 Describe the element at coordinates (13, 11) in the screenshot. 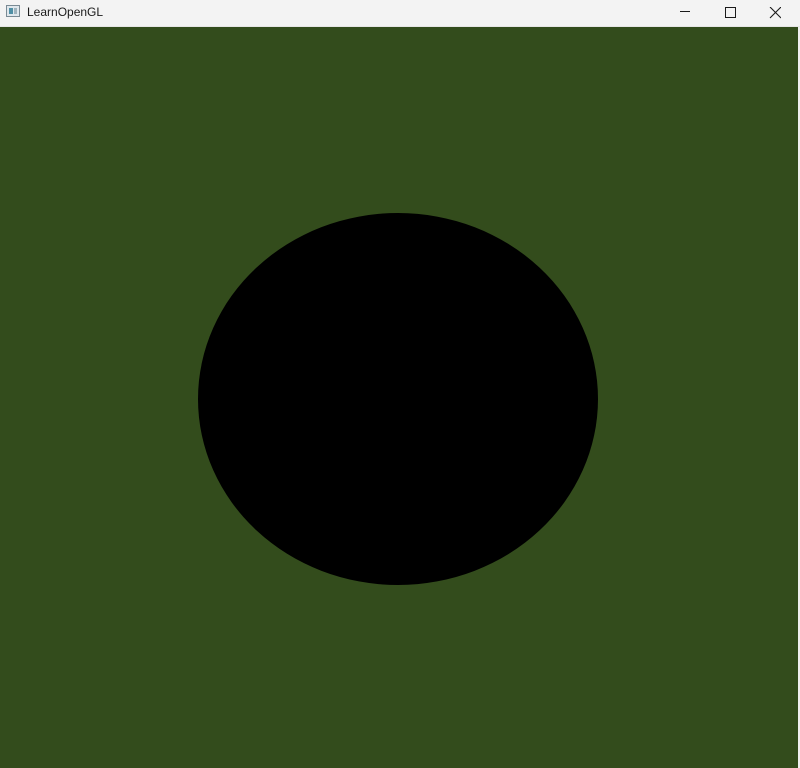

I see `app-icon` at that location.